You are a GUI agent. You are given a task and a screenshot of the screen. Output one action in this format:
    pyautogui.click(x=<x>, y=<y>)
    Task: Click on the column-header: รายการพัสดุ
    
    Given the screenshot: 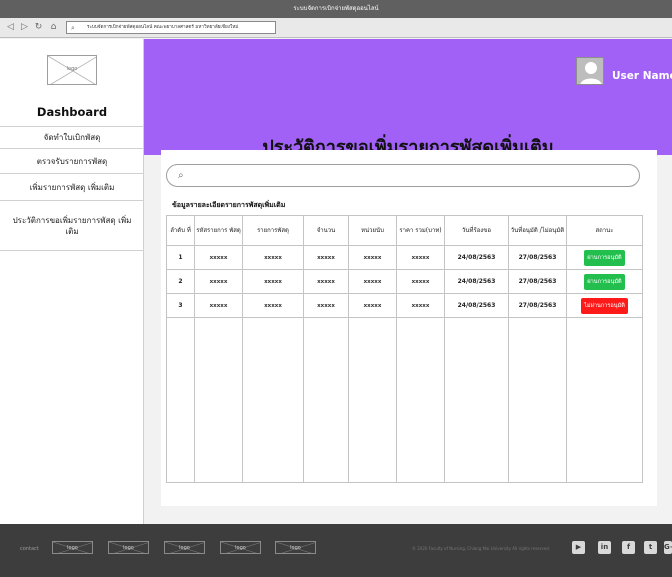 What is the action you would take?
    pyautogui.click(x=273, y=230)
    